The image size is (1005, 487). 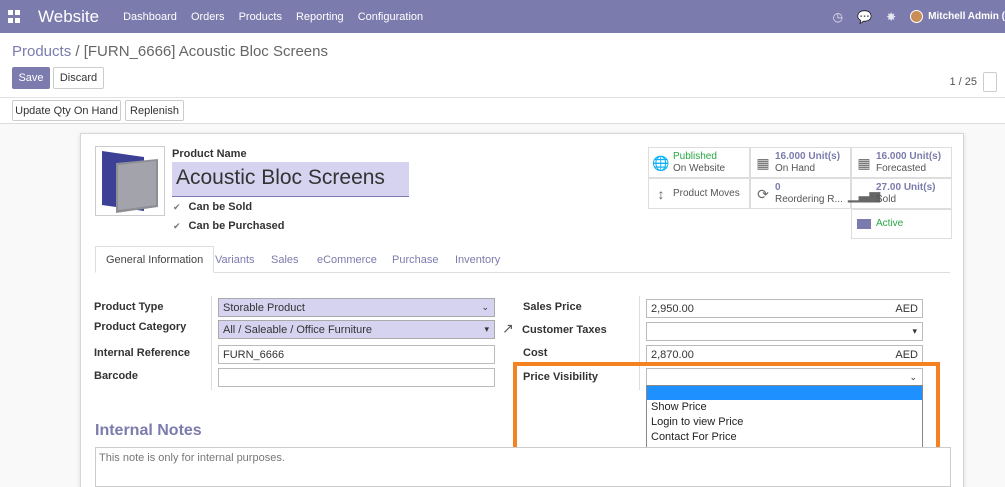 What do you see at coordinates (864, 224) in the screenshot?
I see `archive-box-icon` at bounding box center [864, 224].